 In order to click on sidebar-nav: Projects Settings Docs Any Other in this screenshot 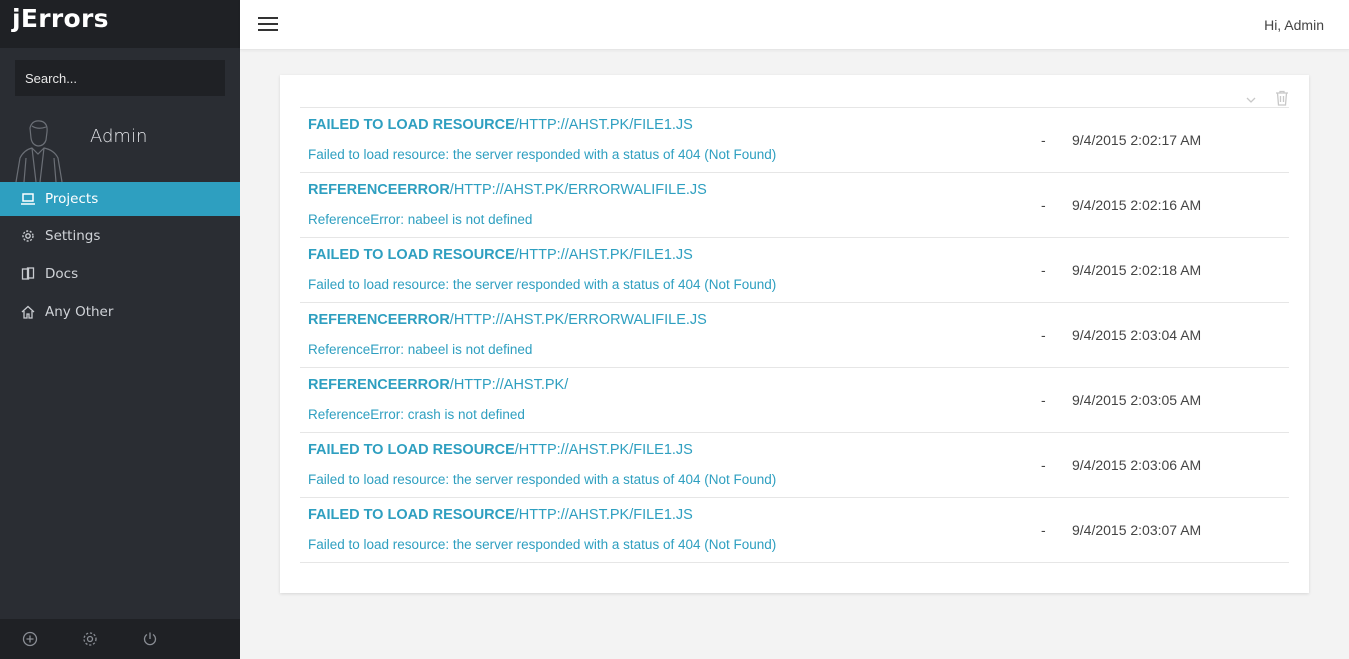, I will do `click(120, 256)`.